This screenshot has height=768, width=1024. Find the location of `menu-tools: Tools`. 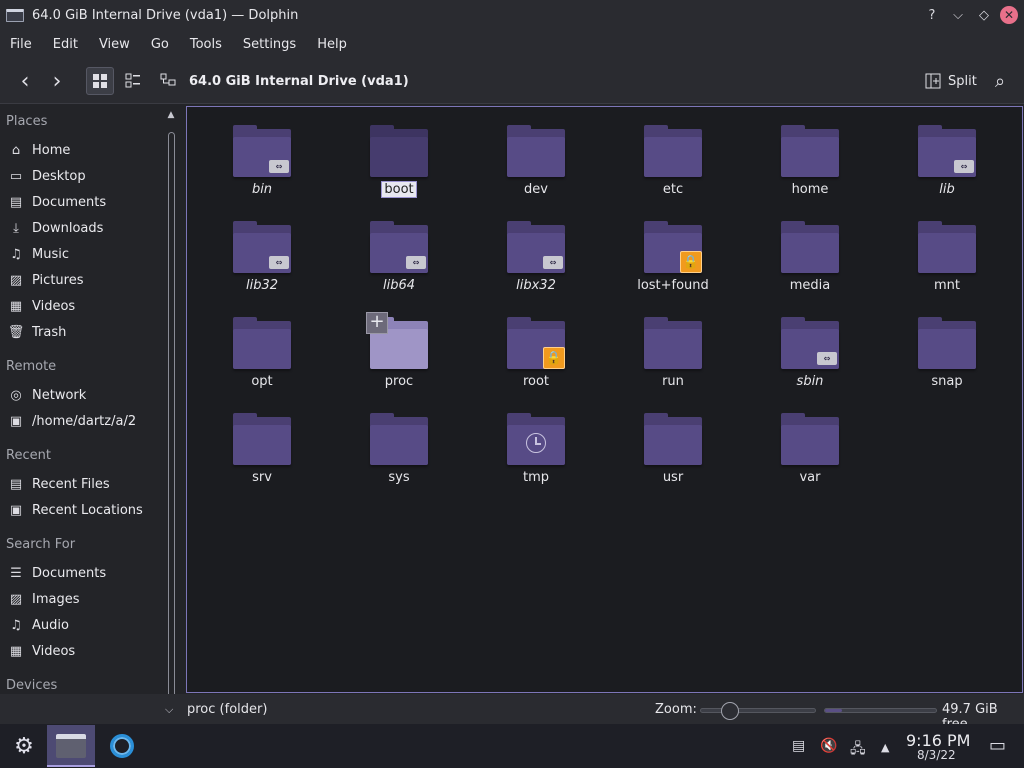

menu-tools: Tools is located at coordinates (206, 44).